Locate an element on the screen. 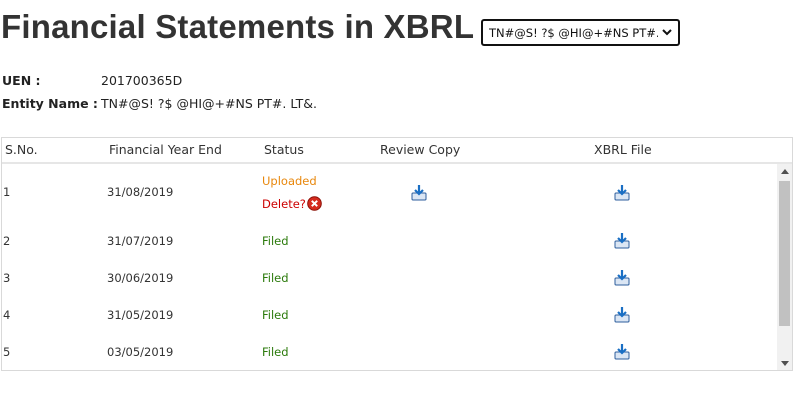 The width and height of the screenshot is (803, 393). table-row: 5 03/05/2019 Filed is located at coordinates (389, 352).